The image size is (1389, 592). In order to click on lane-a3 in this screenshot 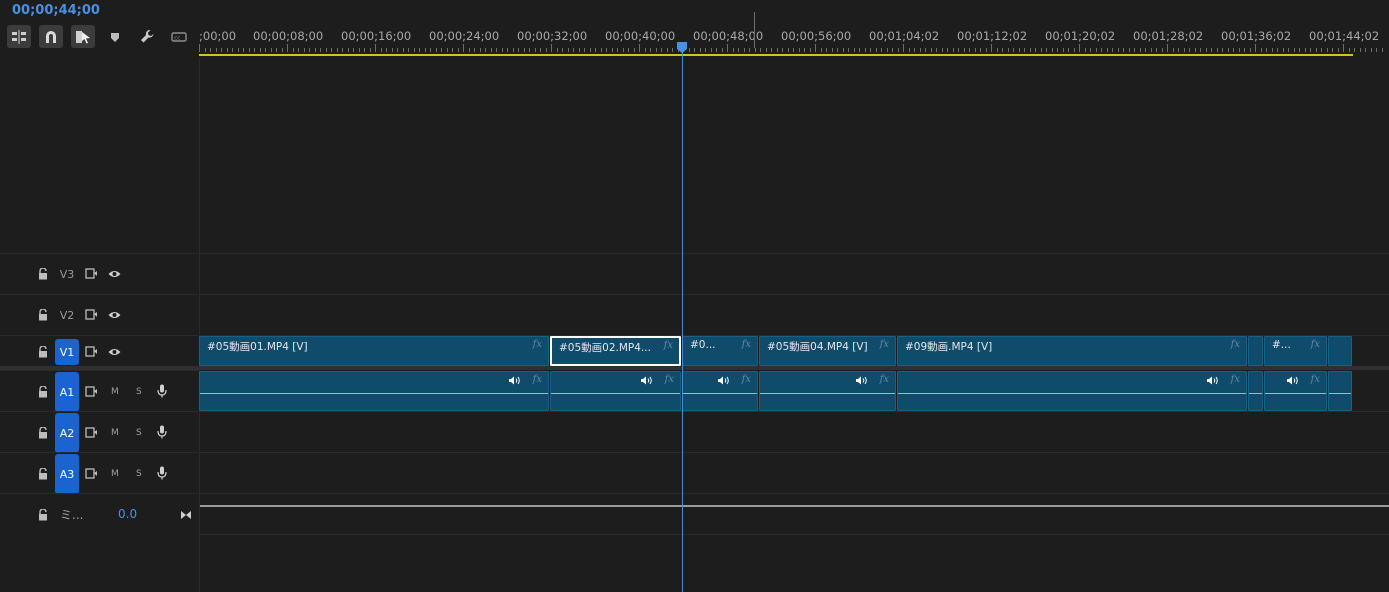, I will do `click(794, 473)`.